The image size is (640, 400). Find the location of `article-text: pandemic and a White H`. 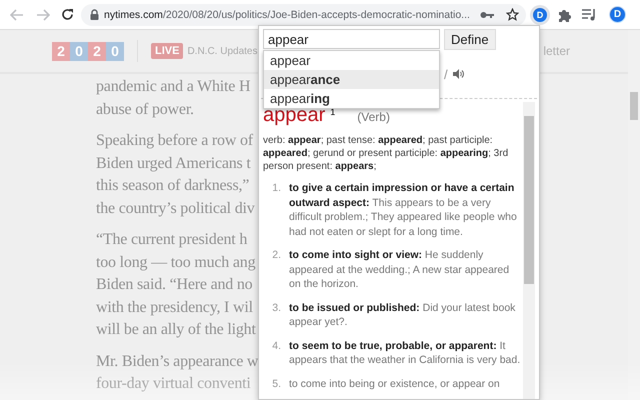

article-text: pandemic and a White H is located at coordinates (173, 87).